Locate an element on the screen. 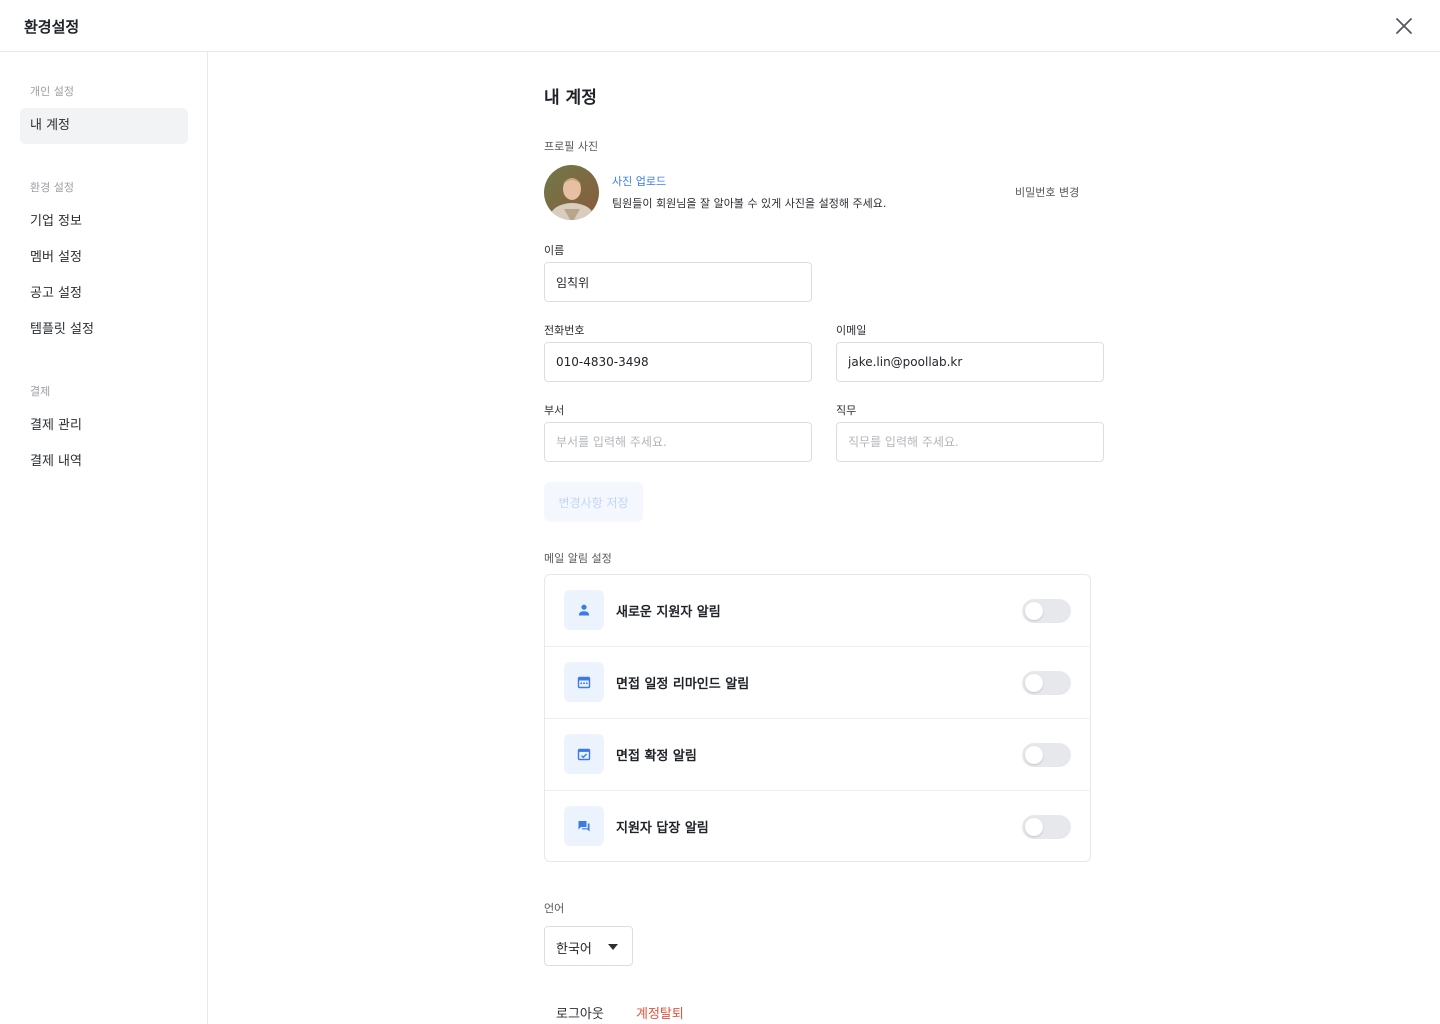 This screenshot has height=1024, width=1440. language-select: 한국어 is located at coordinates (588, 946).